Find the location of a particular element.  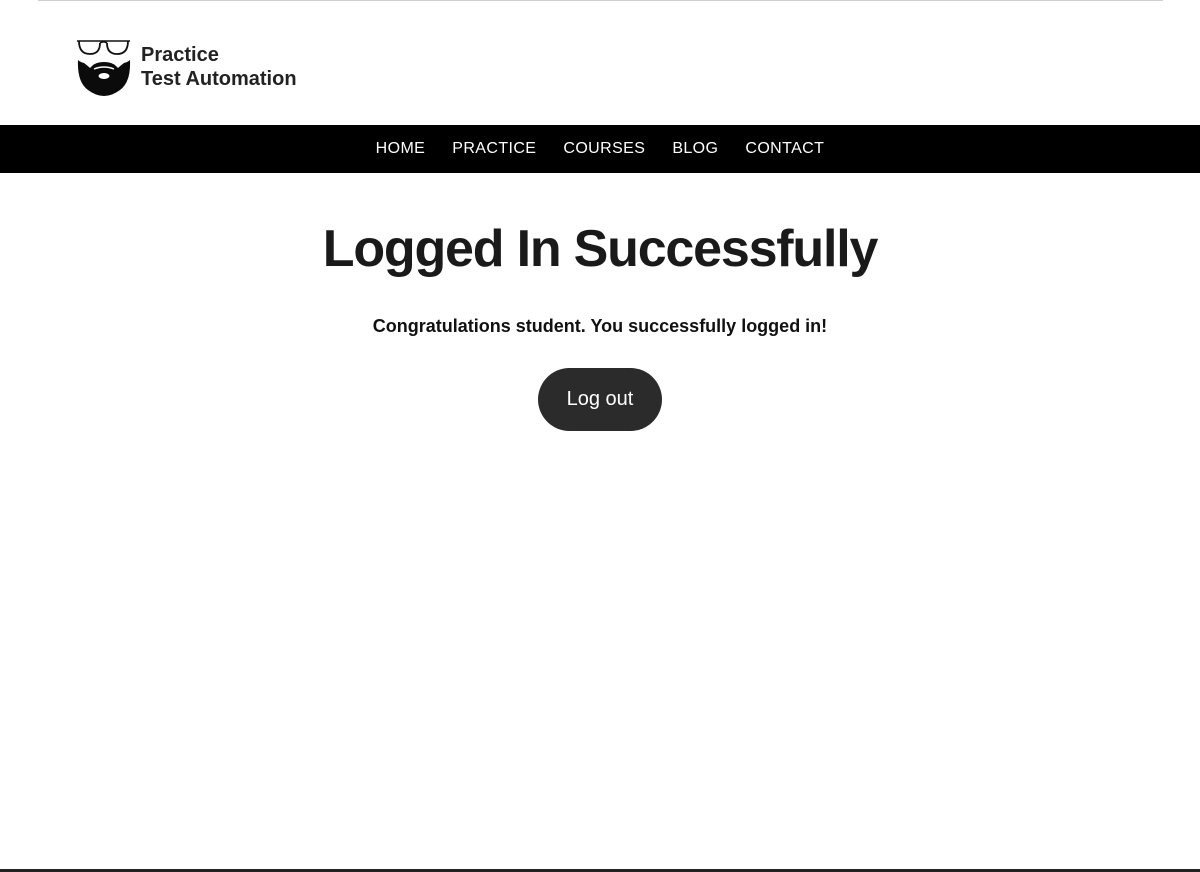

nav-link-blog: BLOG is located at coordinates (695, 149).